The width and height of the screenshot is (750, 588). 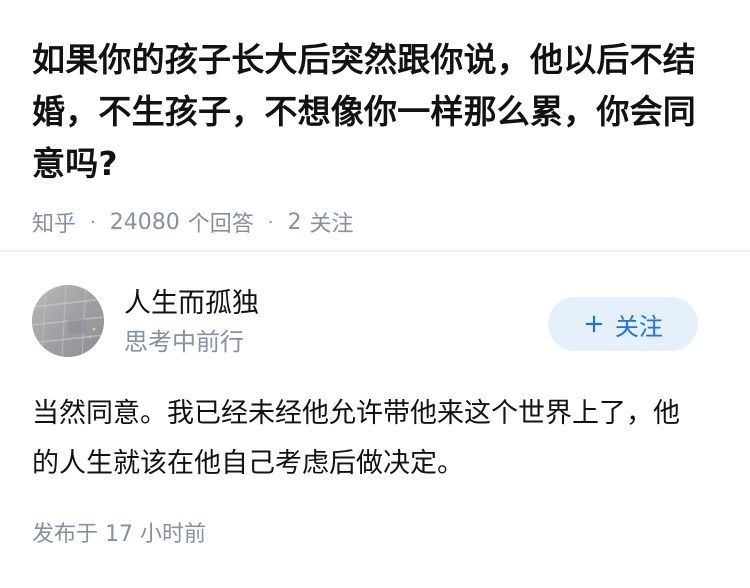 What do you see at coordinates (144, 222) in the screenshot?
I see `answer-count: 24080` at bounding box center [144, 222].